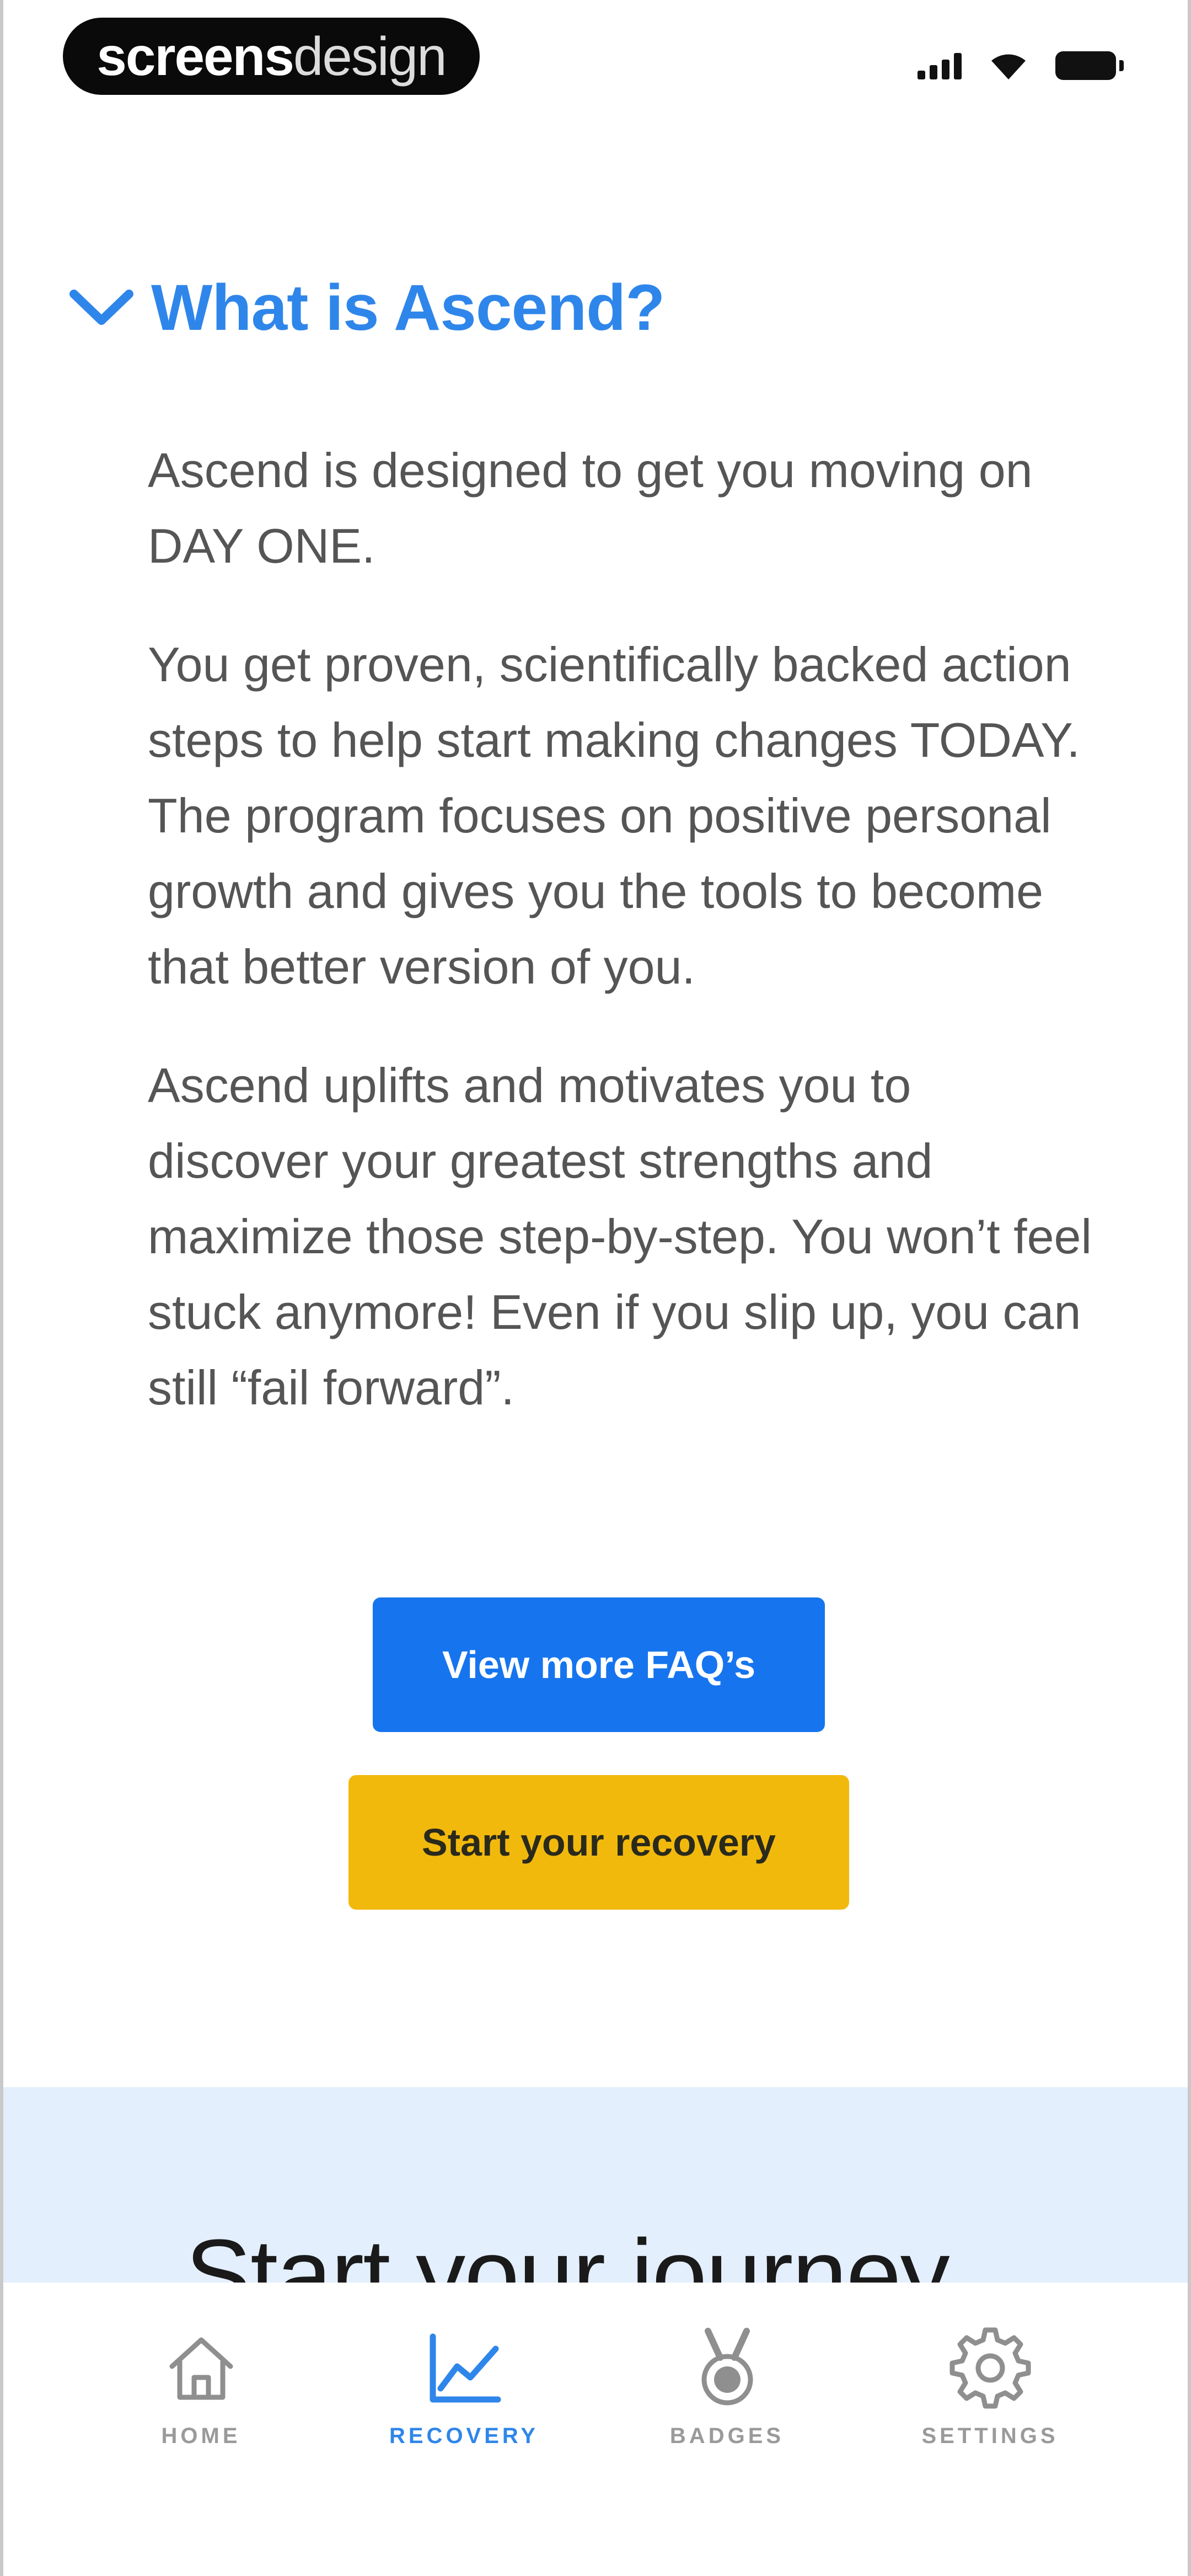  Describe the element at coordinates (101, 307) in the screenshot. I see `chevron-down-icon` at that location.